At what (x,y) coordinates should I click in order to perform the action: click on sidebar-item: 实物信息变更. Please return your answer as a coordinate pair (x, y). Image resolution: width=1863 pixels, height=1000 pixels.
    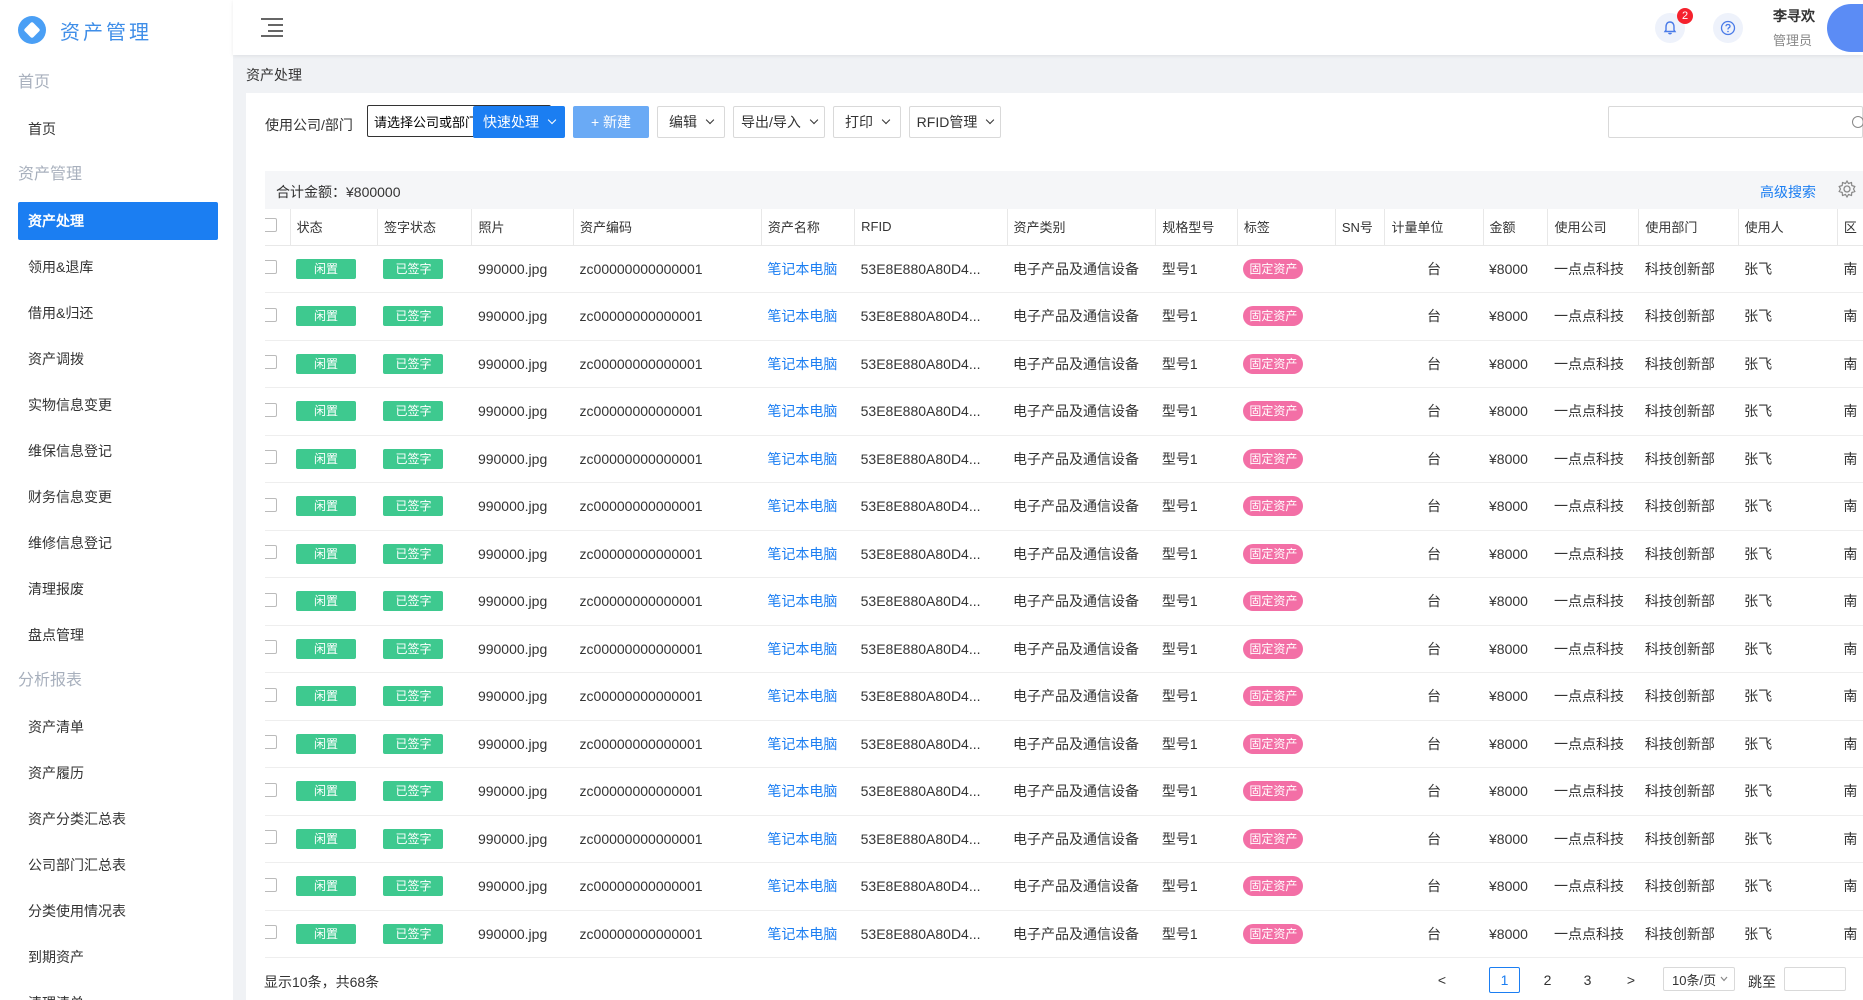
    Looking at the image, I should click on (116, 405).